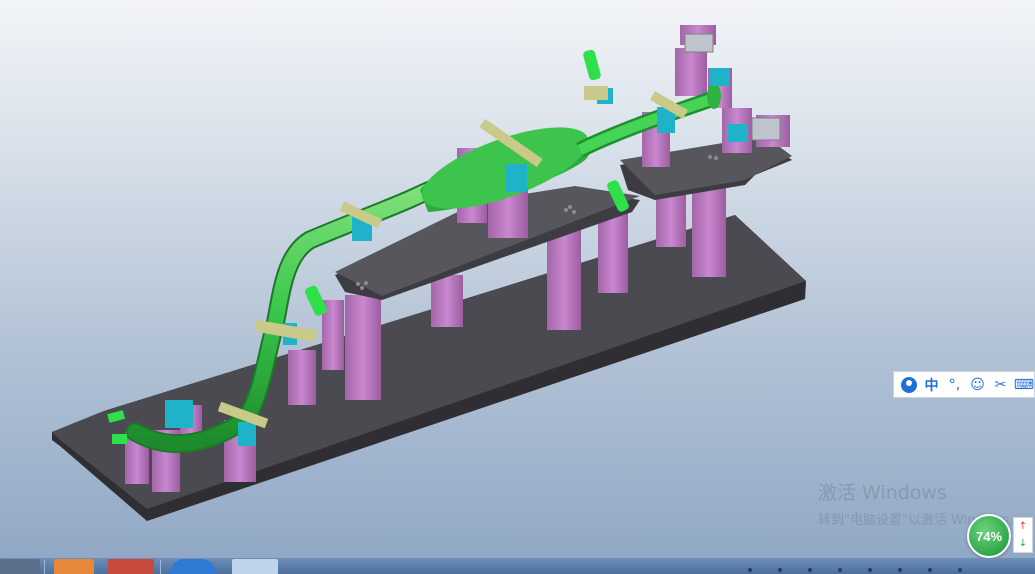 This screenshot has height=574, width=1035. Describe the element at coordinates (989, 536) in the screenshot. I see `speed-badge: 74%` at that location.